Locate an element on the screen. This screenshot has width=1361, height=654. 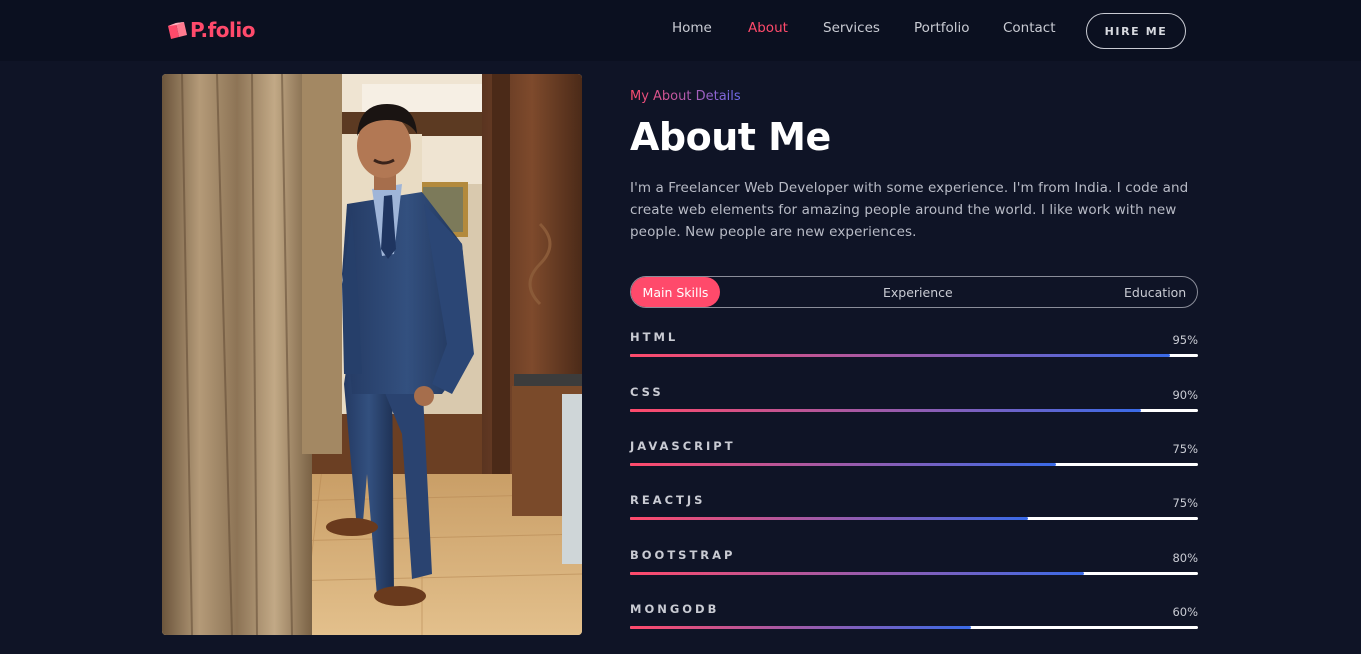
skill-name: REACTJS is located at coordinates (668, 500).